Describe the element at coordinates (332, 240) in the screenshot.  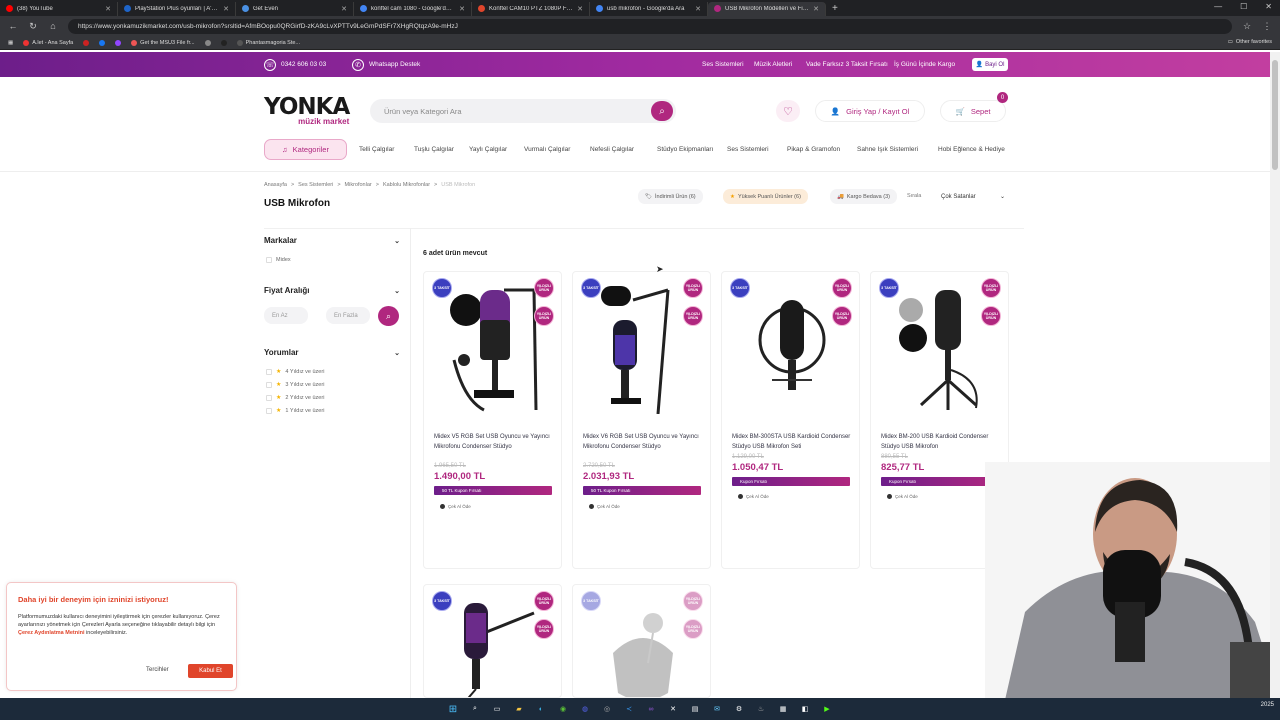
I see `brands-filter-header: Markalar ⌄` at that location.